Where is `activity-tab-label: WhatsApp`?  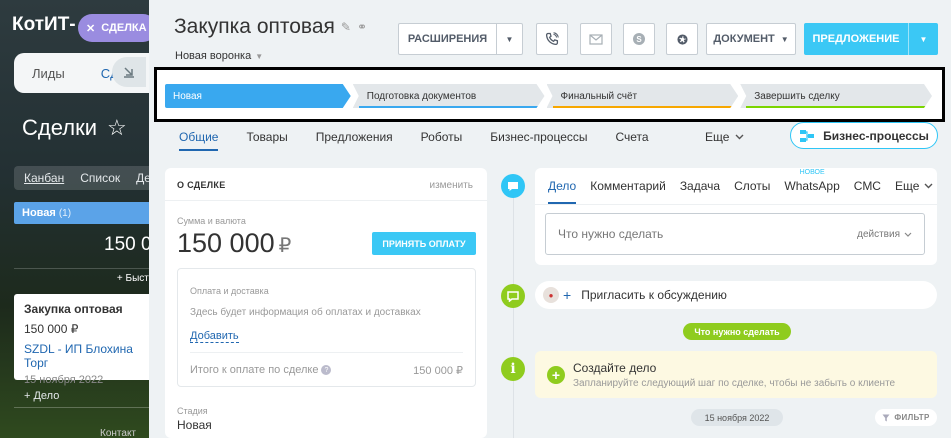 activity-tab-label: WhatsApp is located at coordinates (812, 186).